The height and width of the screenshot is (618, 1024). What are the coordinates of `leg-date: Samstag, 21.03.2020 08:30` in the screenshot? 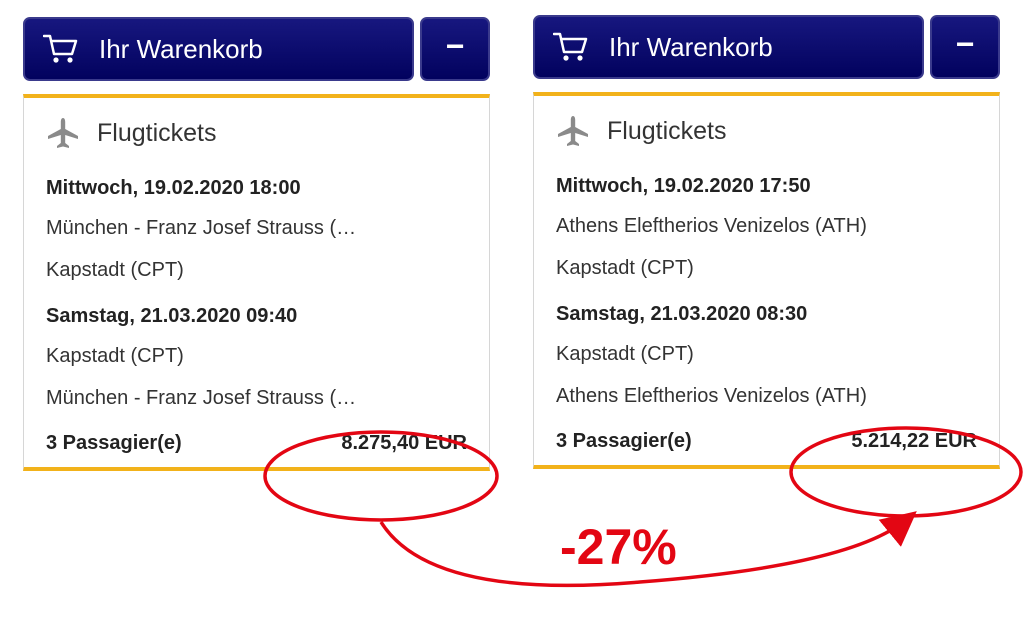 It's located at (682, 314).